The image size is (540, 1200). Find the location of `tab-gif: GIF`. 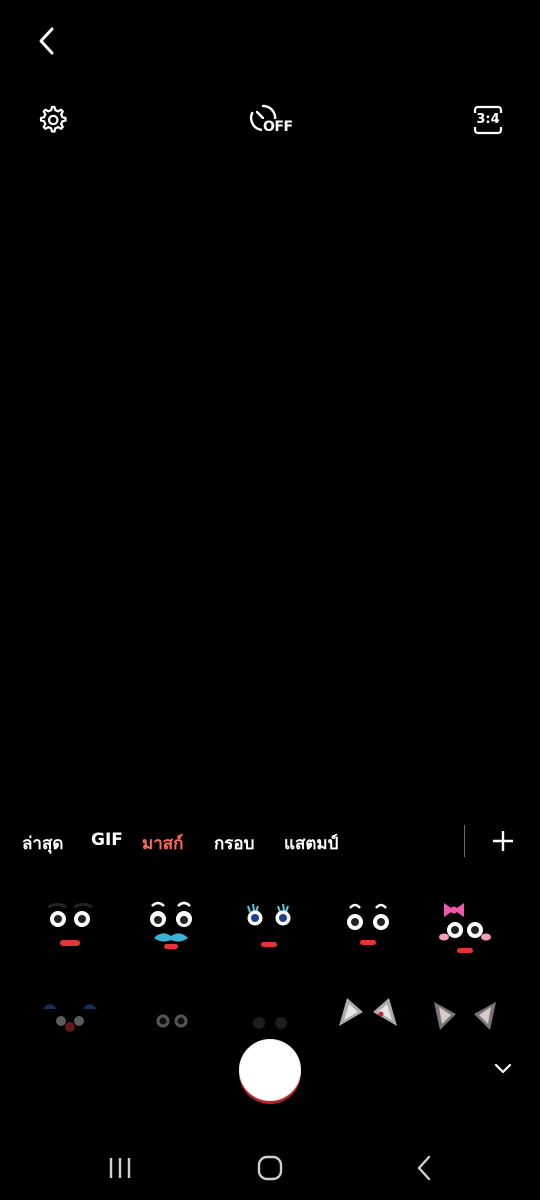

tab-gif: GIF is located at coordinates (107, 840).